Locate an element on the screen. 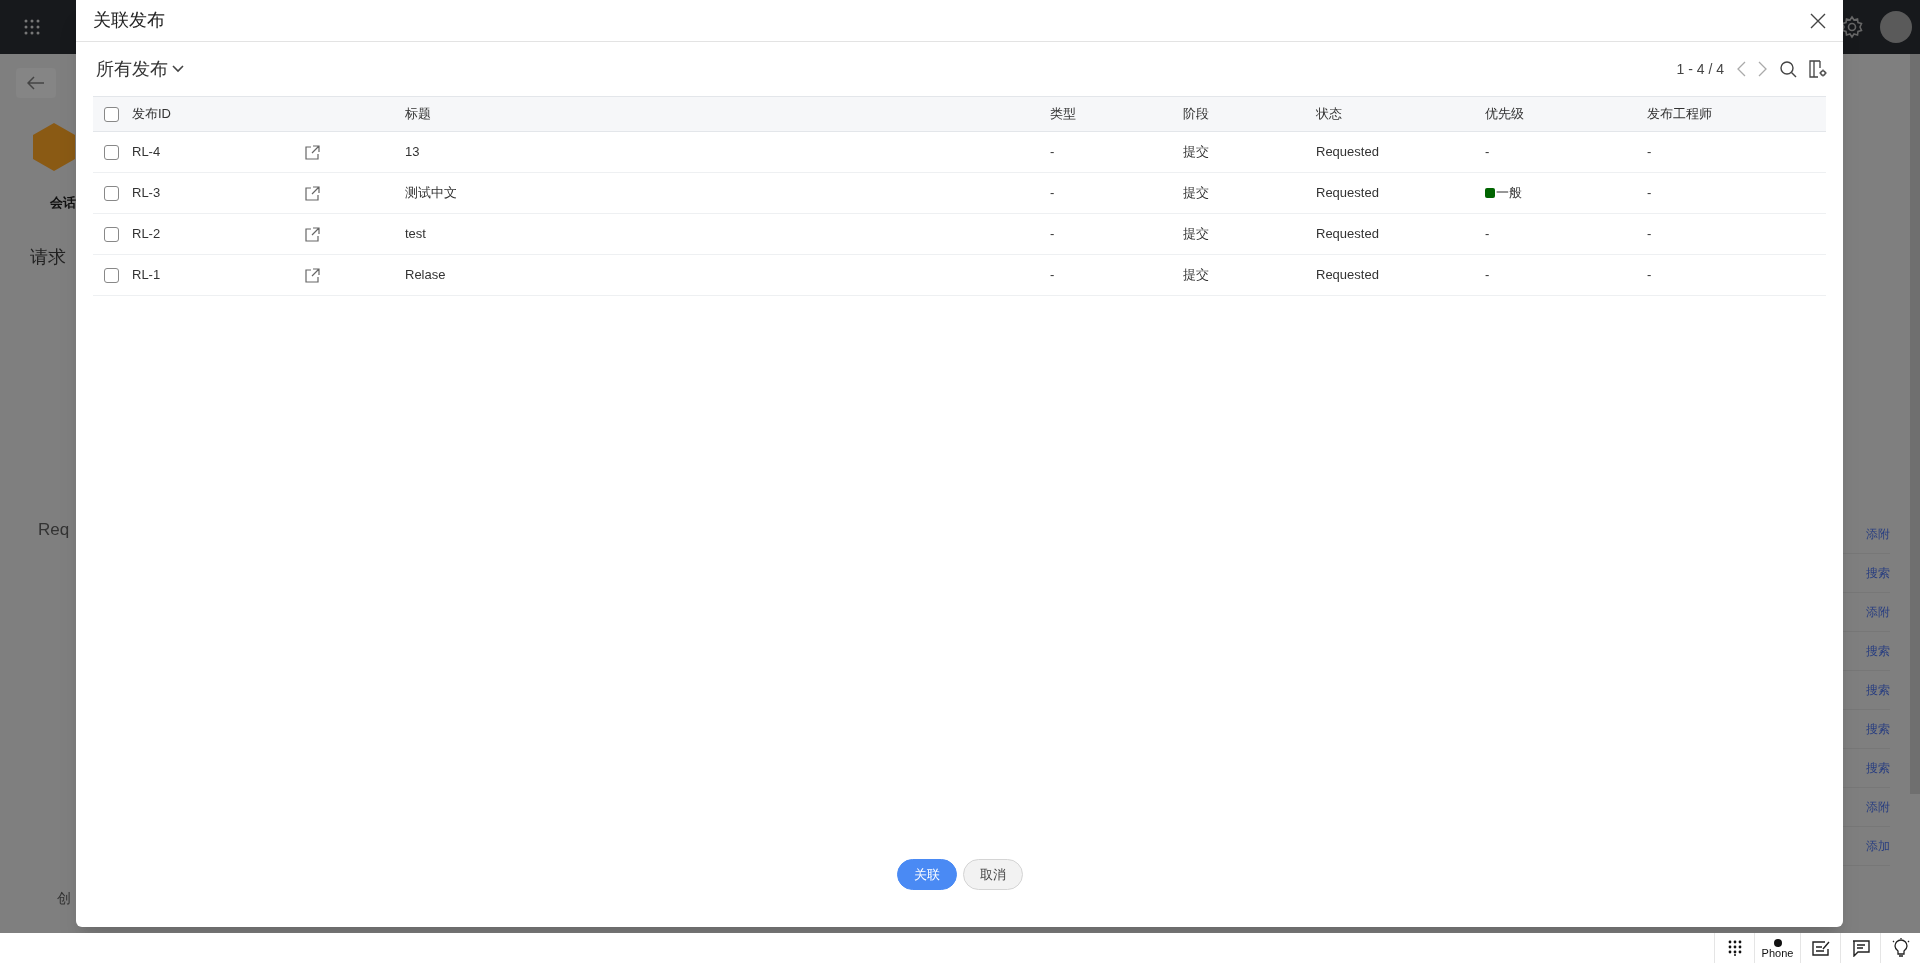 The width and height of the screenshot is (1920, 963). pagination-text: 1 - 4 / 4 is located at coordinates (1700, 69).